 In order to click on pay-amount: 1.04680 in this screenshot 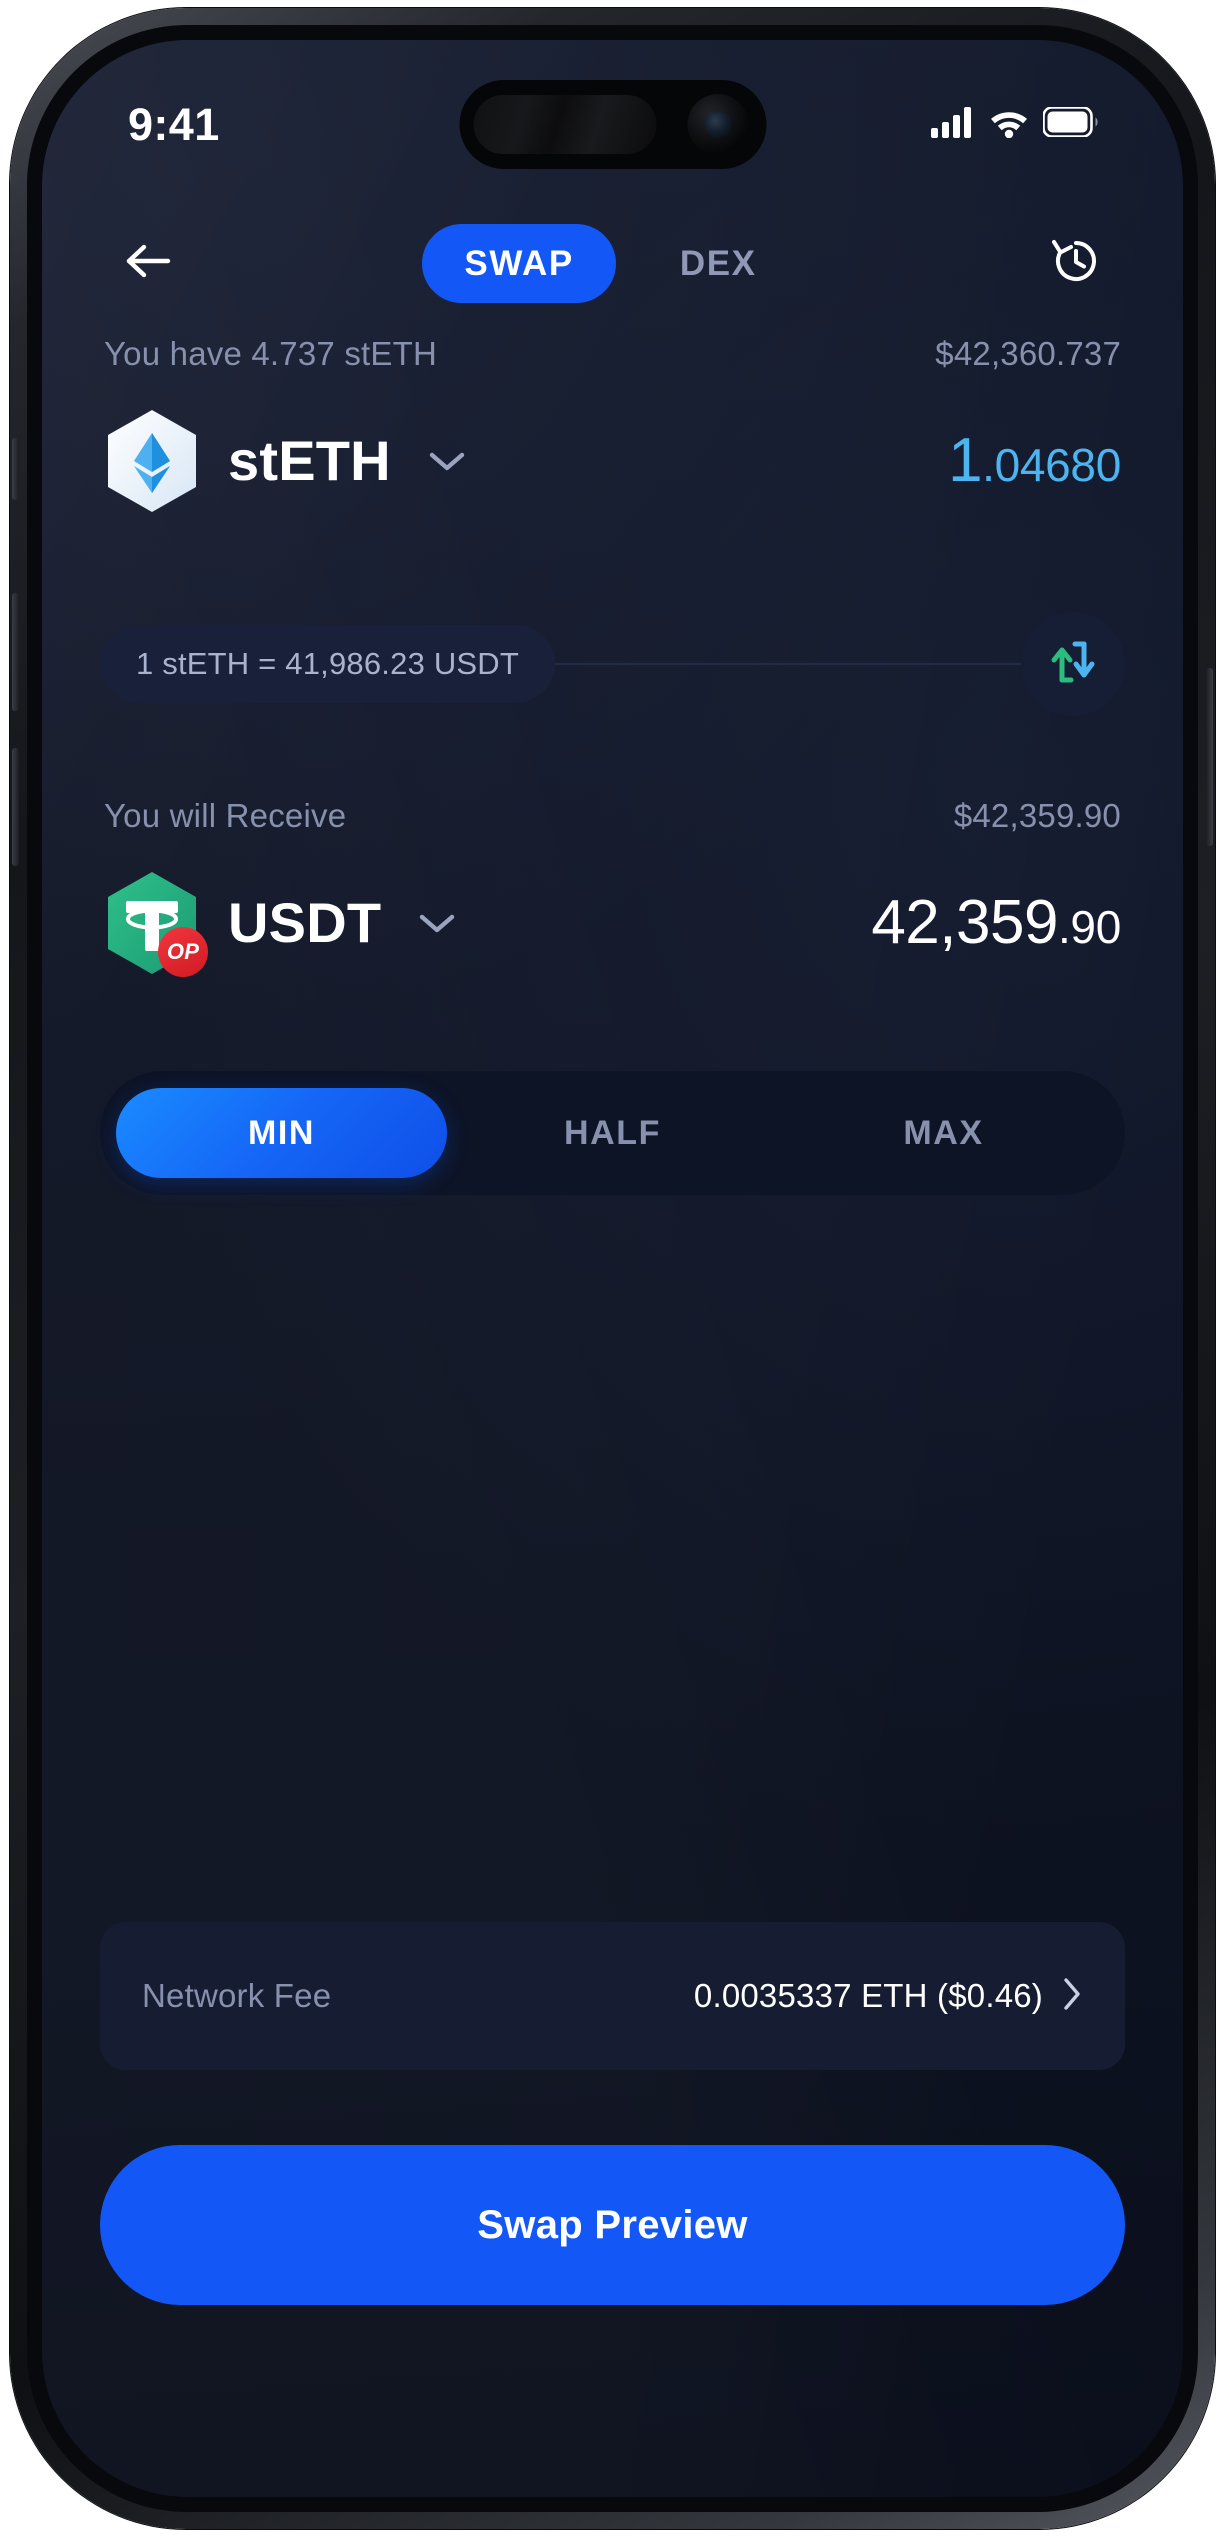, I will do `click(1034, 461)`.